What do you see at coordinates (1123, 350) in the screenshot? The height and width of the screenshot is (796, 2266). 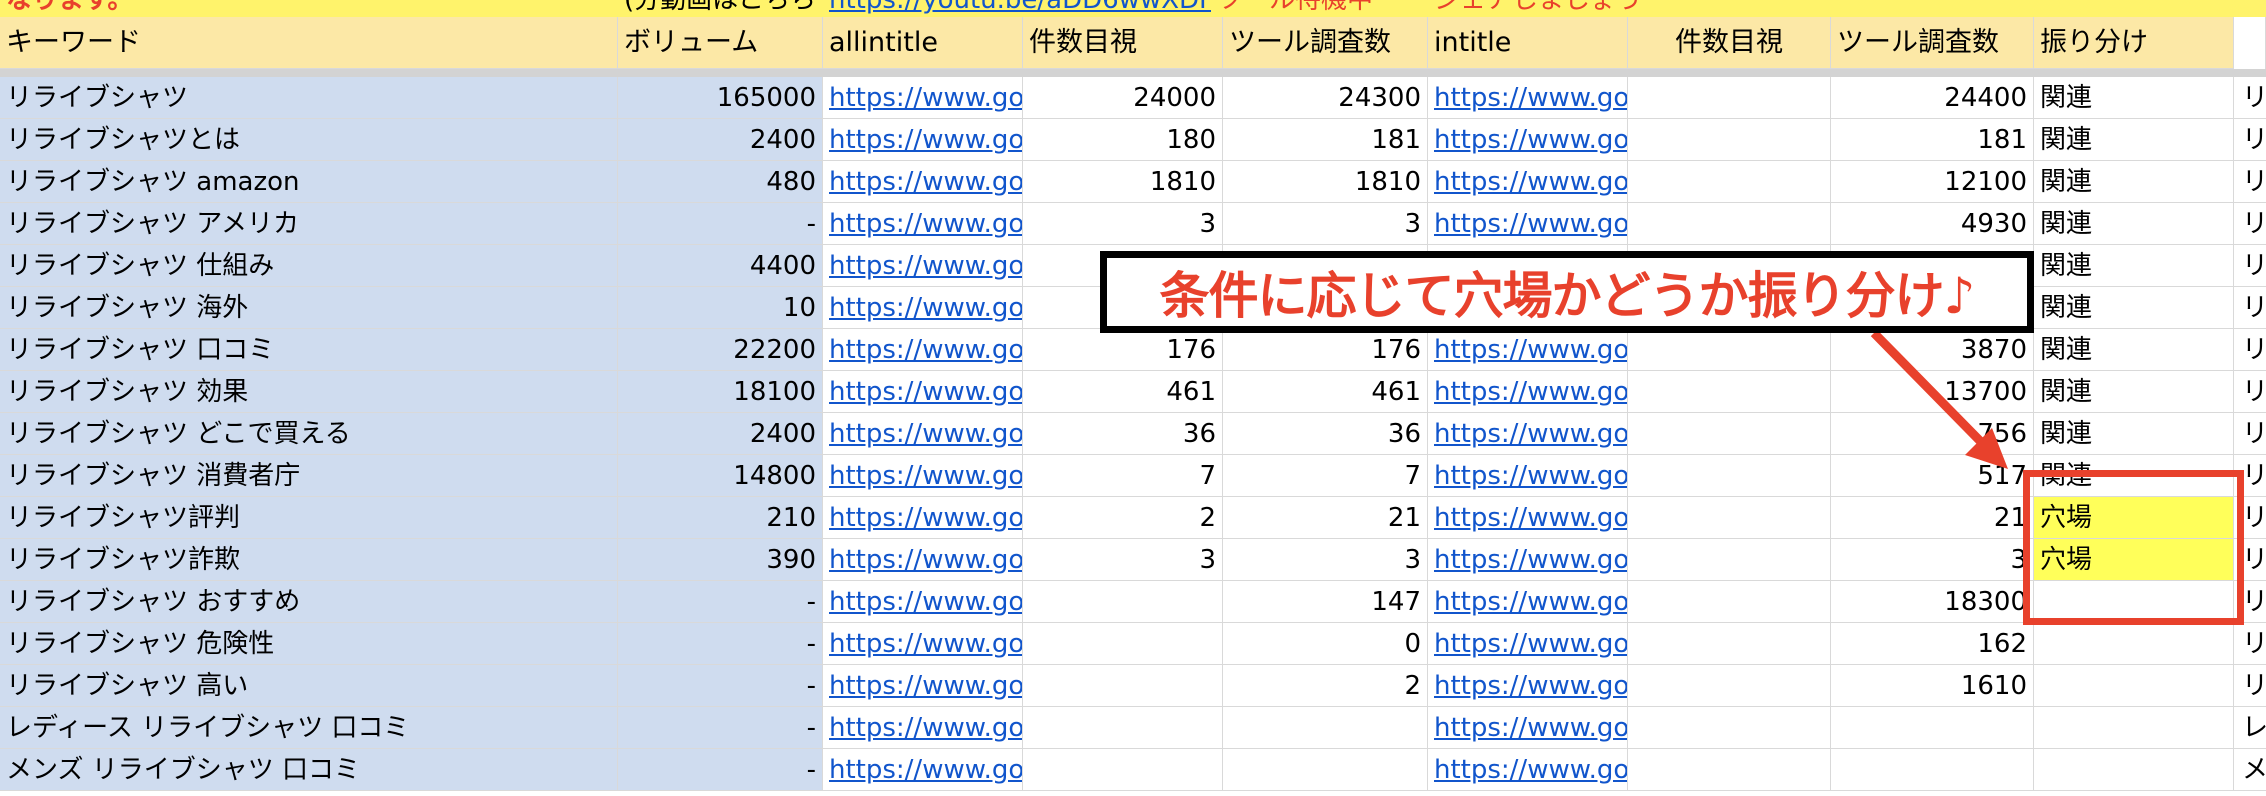 I see `cell-count-visual-1: 176` at bounding box center [1123, 350].